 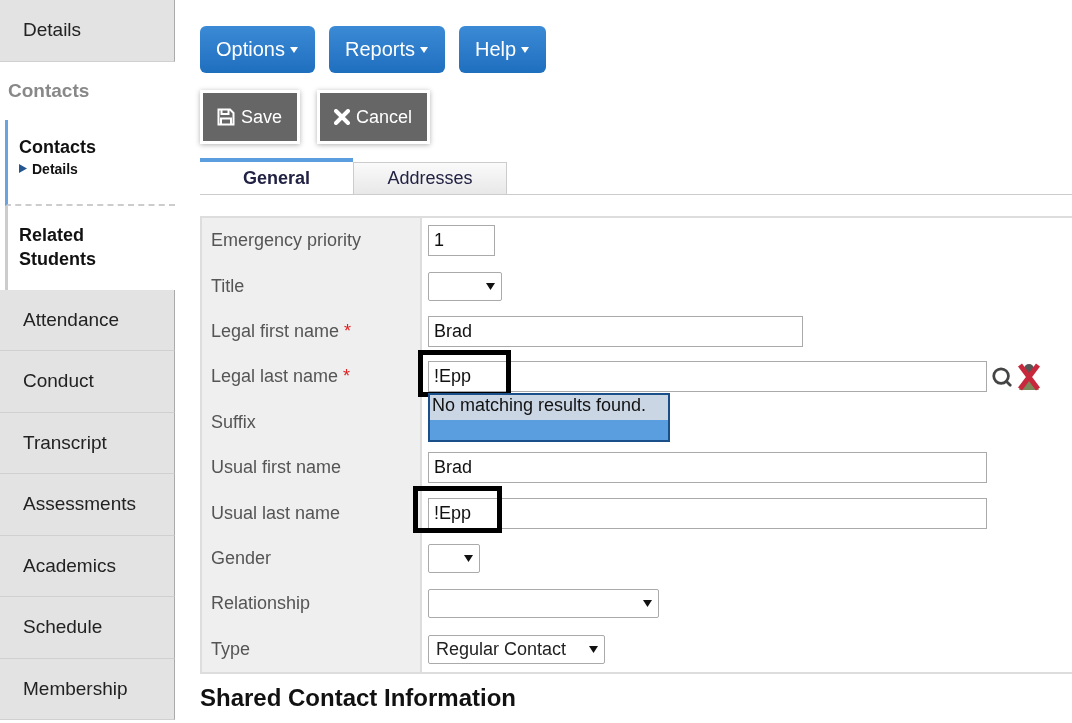 What do you see at coordinates (58, 247) in the screenshot?
I see `sidebar-node-label: Related Students` at bounding box center [58, 247].